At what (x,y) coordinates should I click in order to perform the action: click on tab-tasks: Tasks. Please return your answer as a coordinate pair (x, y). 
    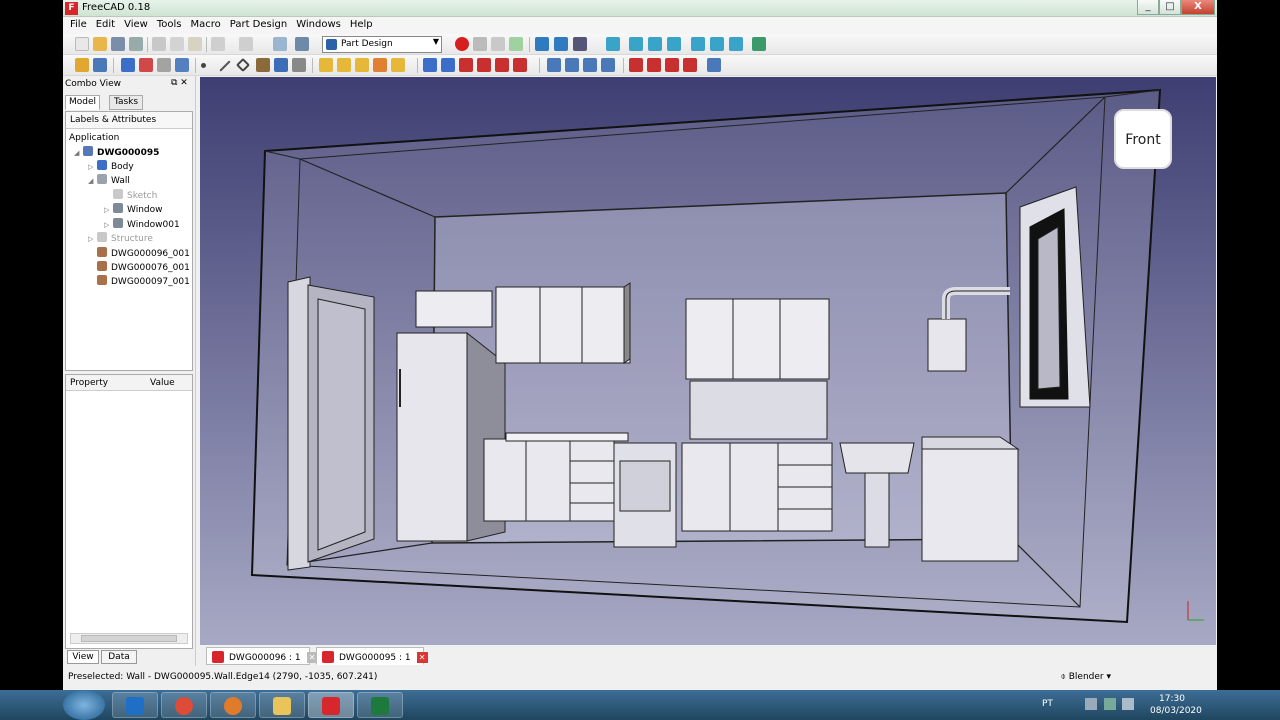
    Looking at the image, I should click on (126, 102).